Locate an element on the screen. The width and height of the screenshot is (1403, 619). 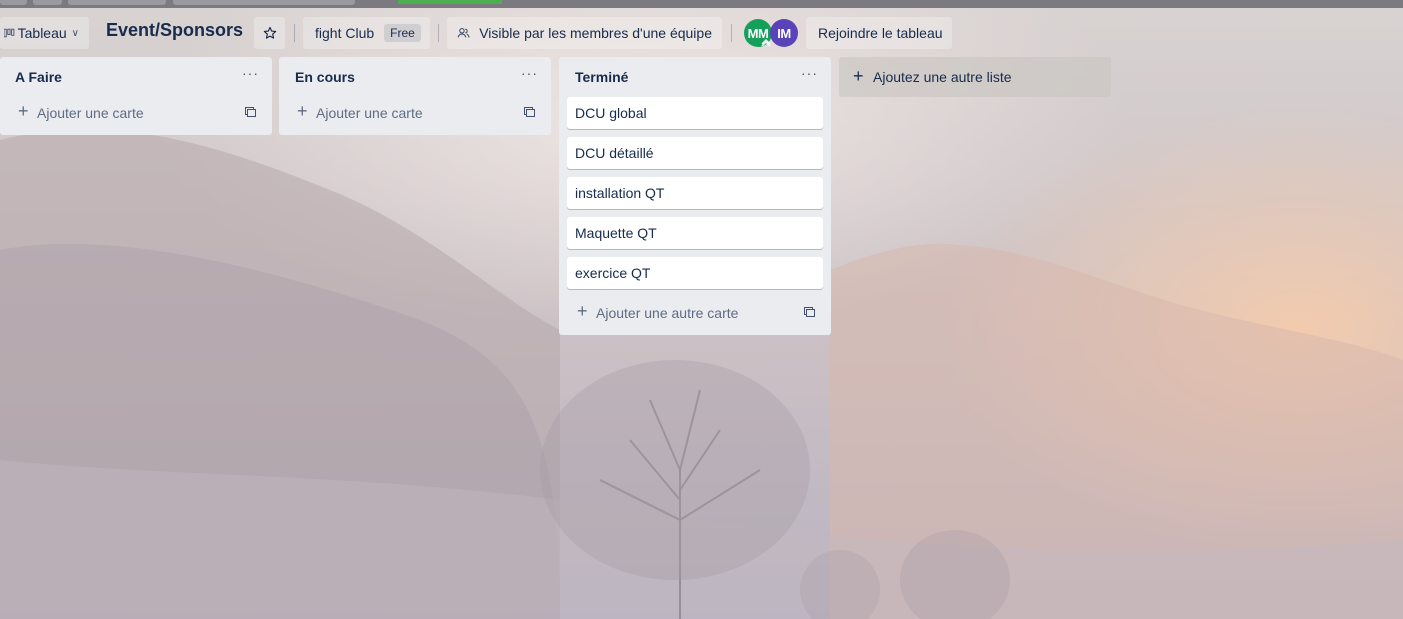
list-header: Terminé ··· is located at coordinates (695, 77).